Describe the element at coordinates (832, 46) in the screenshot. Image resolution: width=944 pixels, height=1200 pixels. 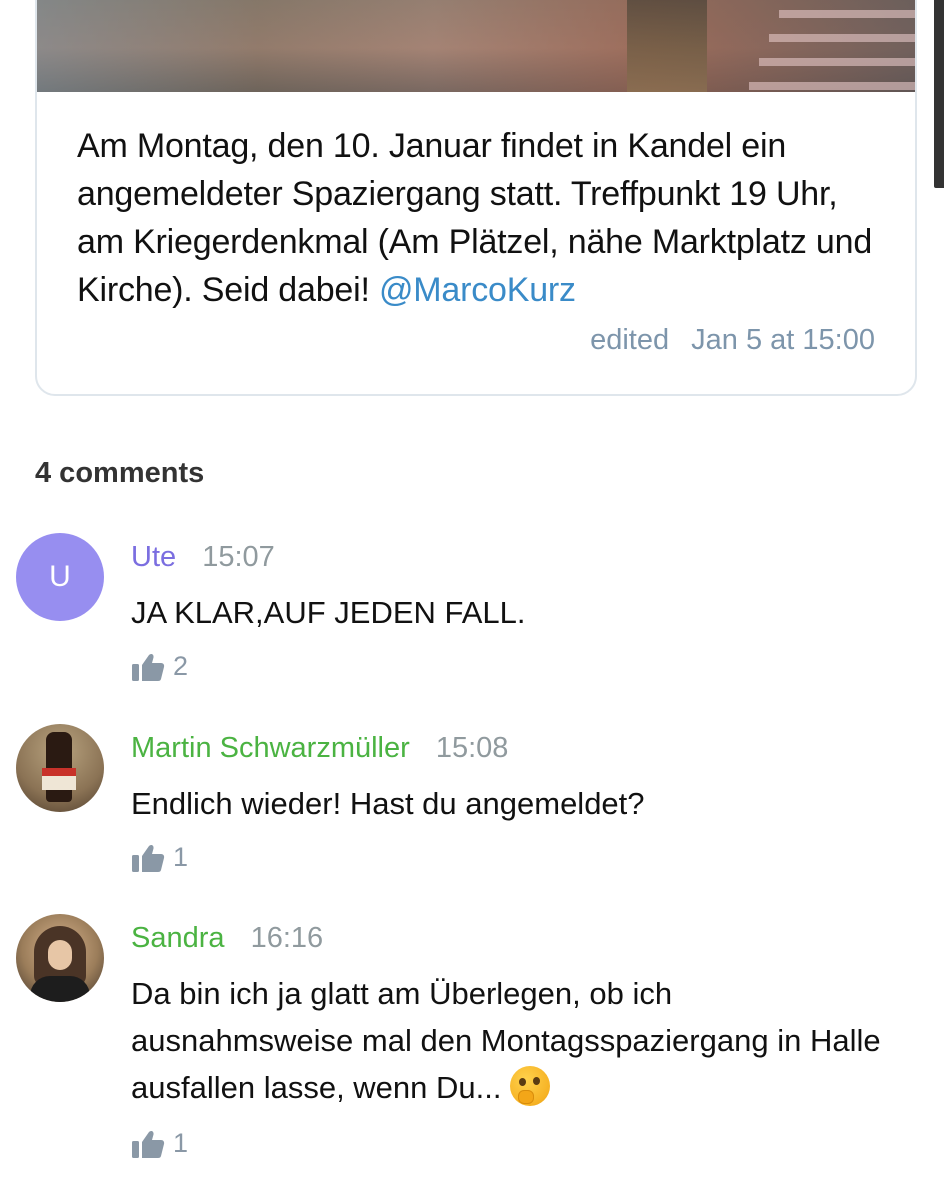
I see `photo-stairs` at that location.